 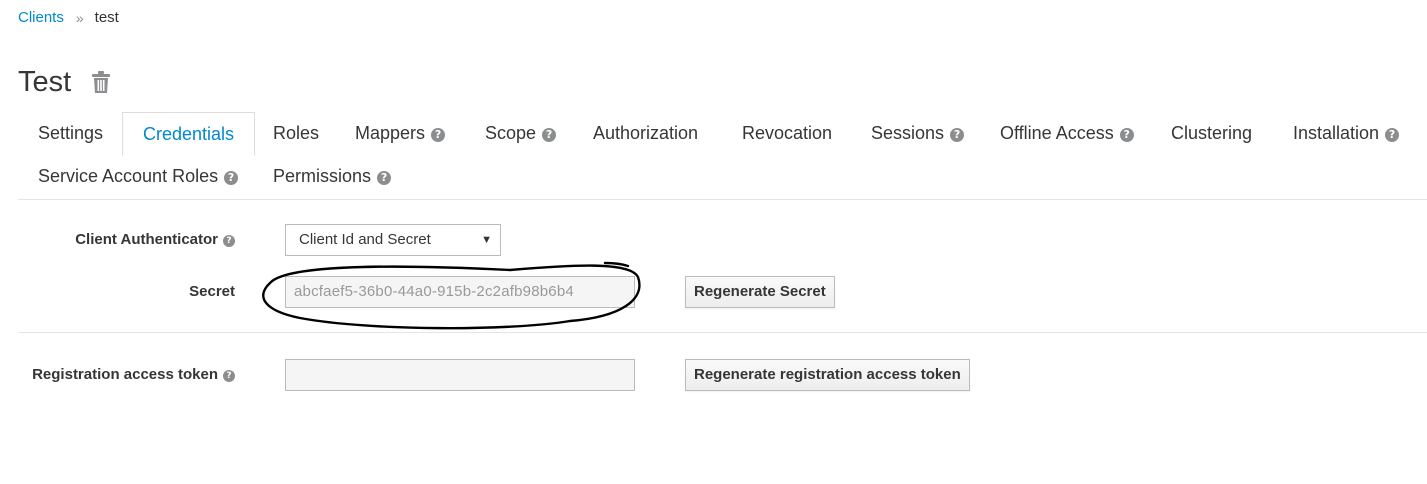 I want to click on tab-mappers: Mappers?, so click(x=400, y=133).